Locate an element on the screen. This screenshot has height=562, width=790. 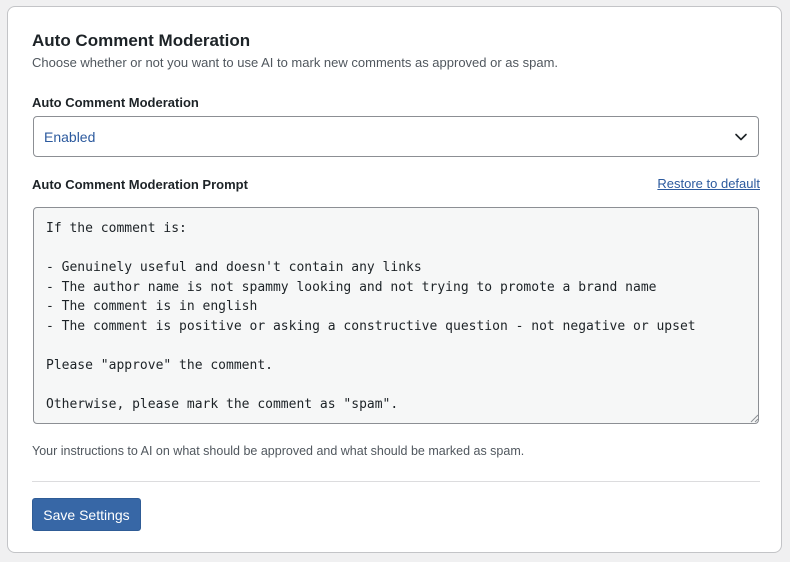
moderation-select-value: Enabled is located at coordinates (70, 136).